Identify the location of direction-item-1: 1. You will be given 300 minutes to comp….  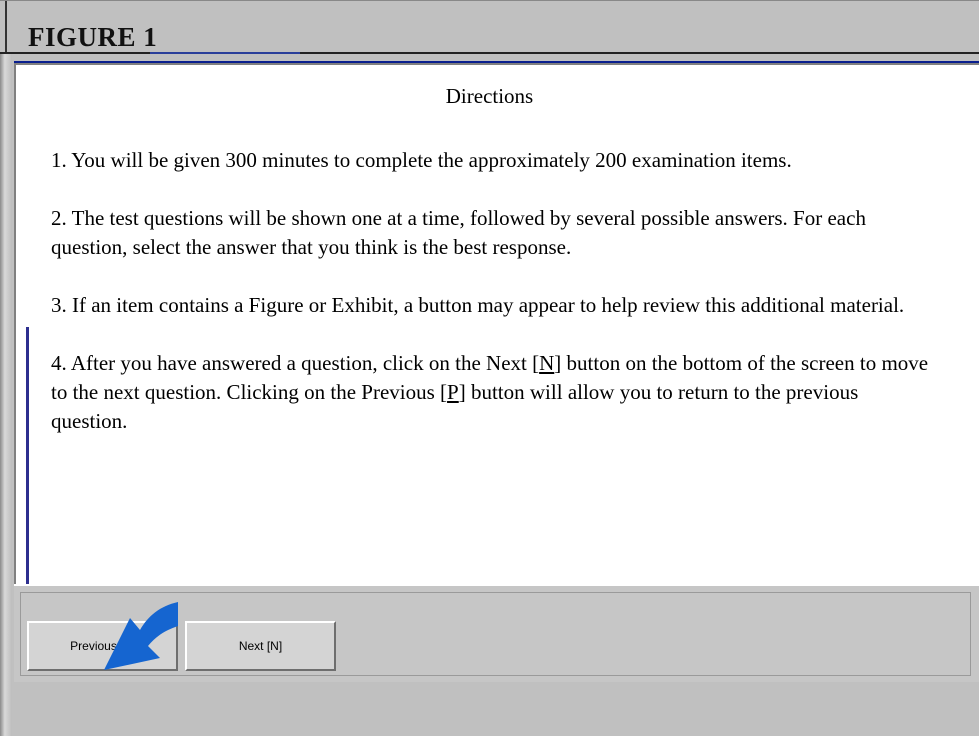
(421, 160).